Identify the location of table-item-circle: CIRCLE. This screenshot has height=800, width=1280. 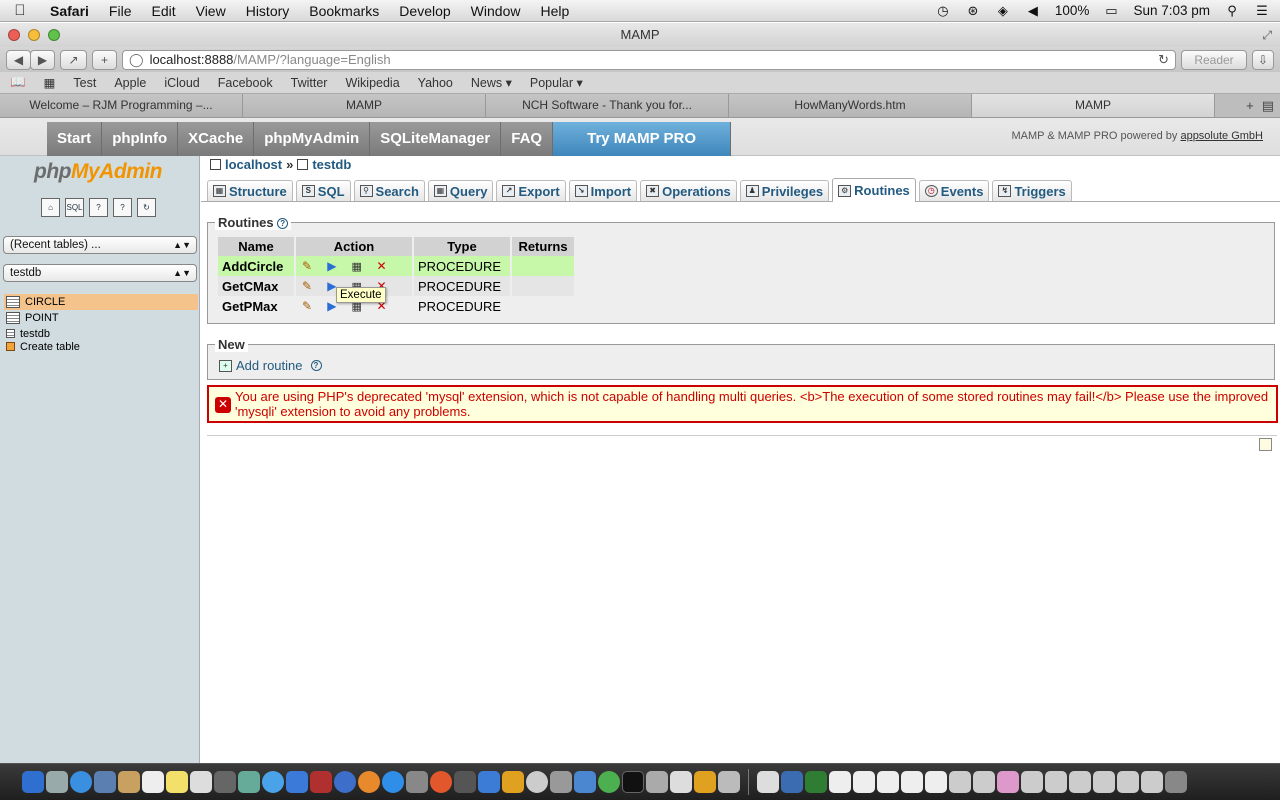
(101, 302).